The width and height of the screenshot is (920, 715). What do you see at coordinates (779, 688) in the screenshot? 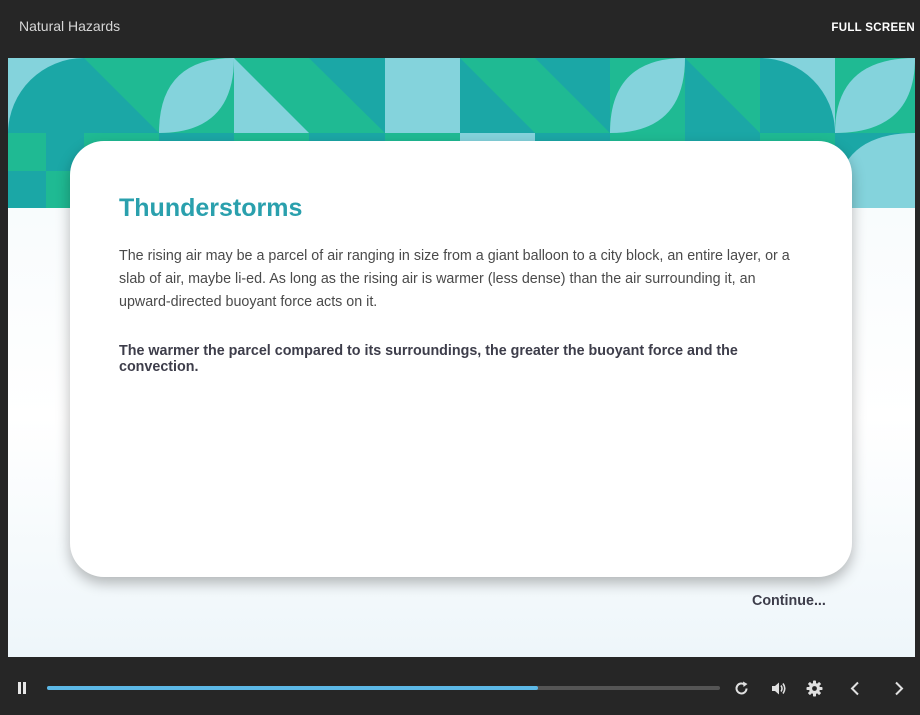
I see `volume-icon` at bounding box center [779, 688].